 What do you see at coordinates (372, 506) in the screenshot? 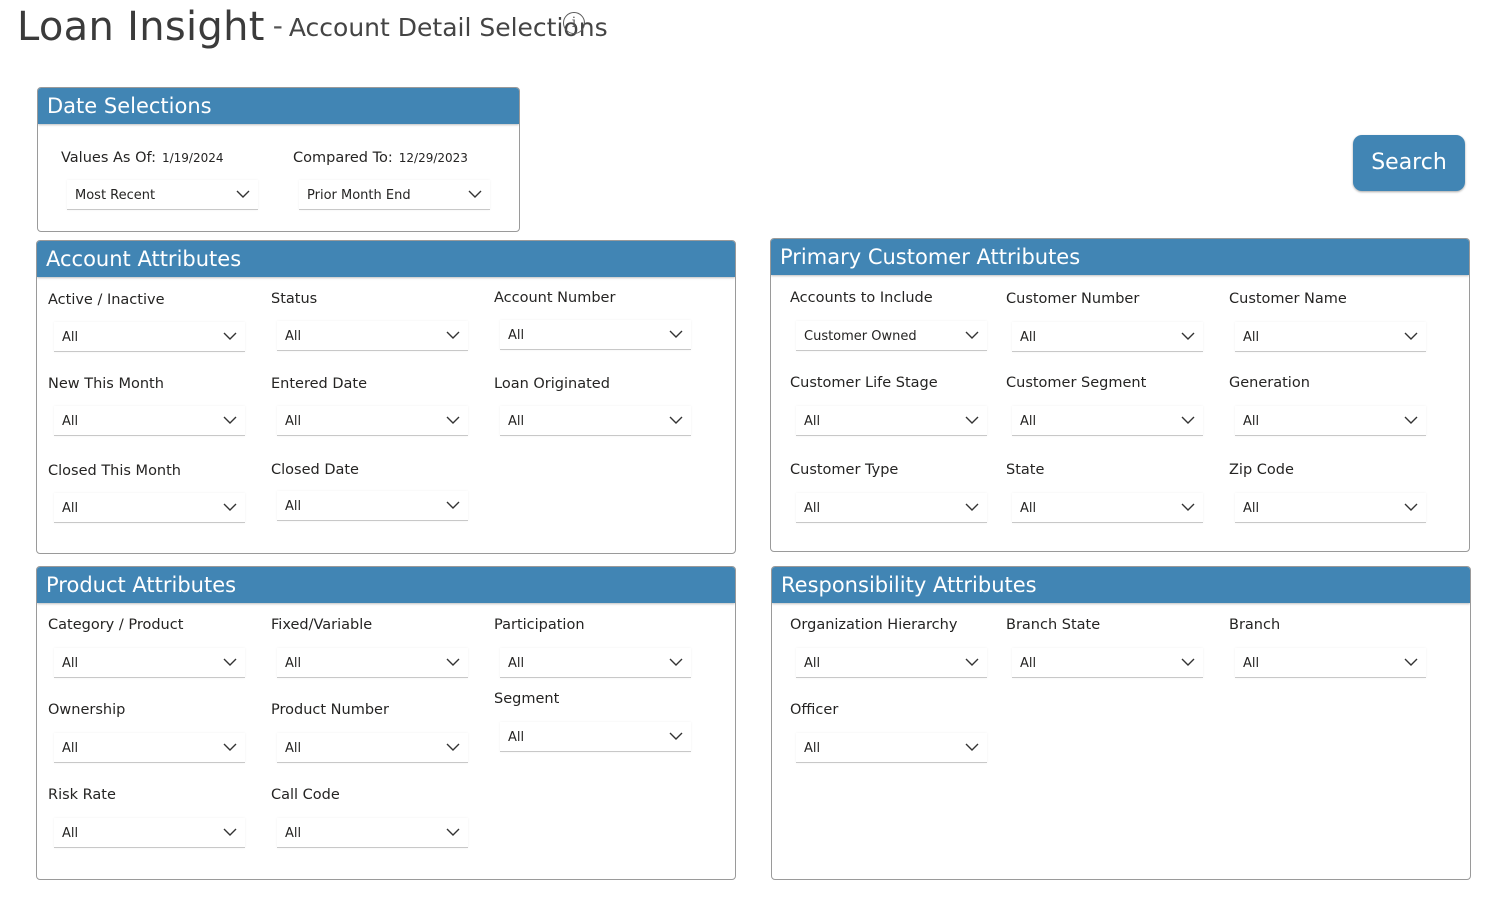
I see `closed-date-dropdown: All` at bounding box center [372, 506].